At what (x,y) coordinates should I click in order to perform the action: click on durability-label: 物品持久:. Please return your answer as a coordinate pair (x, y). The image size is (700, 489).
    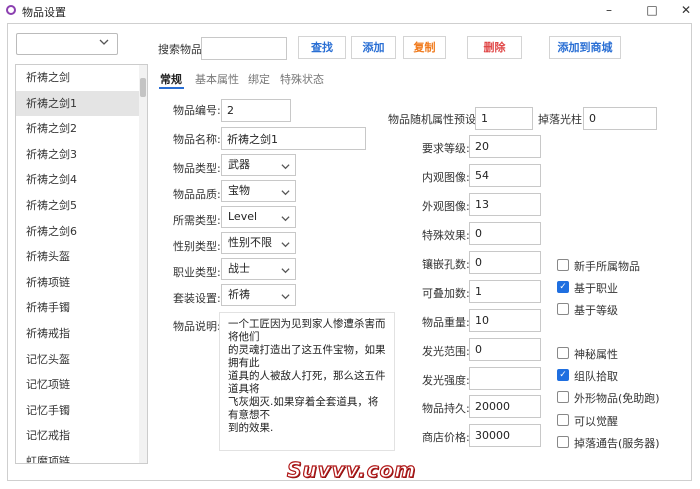
    Looking at the image, I should click on (446, 408).